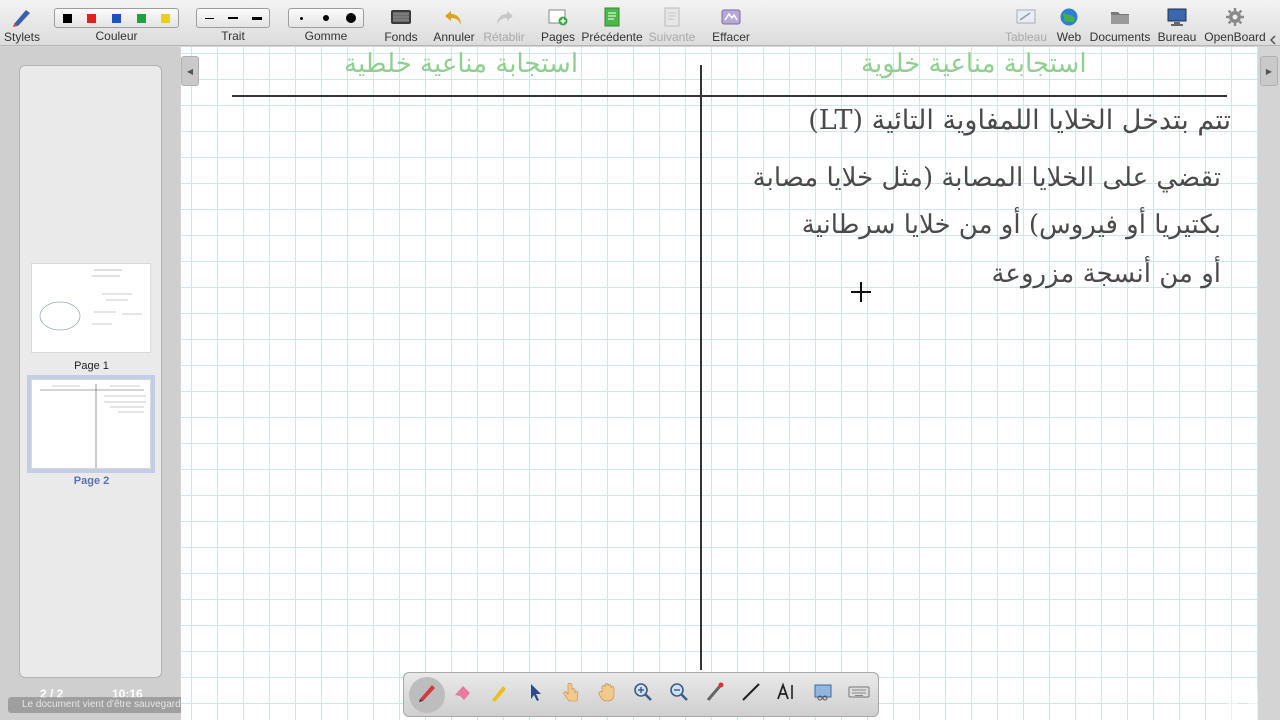  I want to click on line-icon, so click(751, 694).